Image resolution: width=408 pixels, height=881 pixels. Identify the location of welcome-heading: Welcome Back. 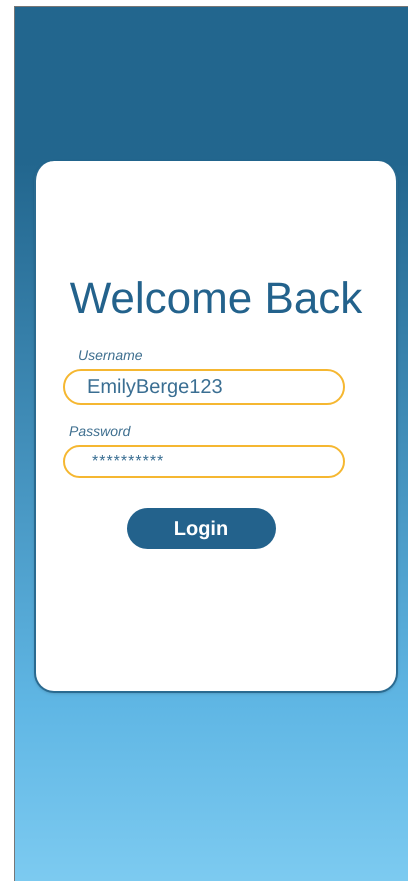
(216, 299).